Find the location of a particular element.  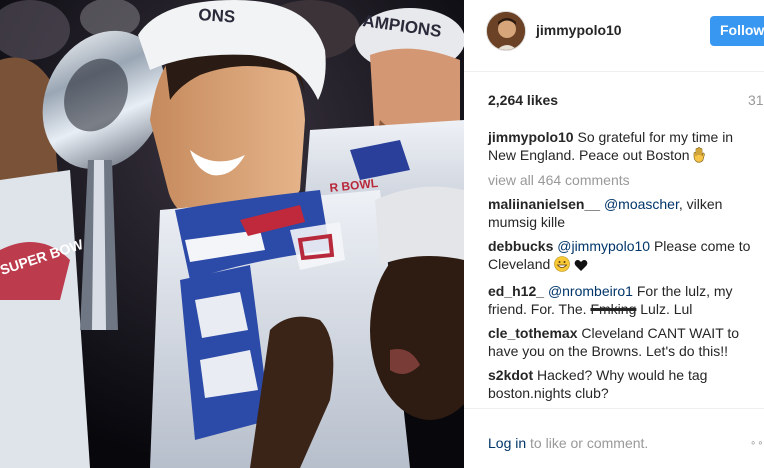

comment-mention: @jimmypolo10 is located at coordinates (603, 246).